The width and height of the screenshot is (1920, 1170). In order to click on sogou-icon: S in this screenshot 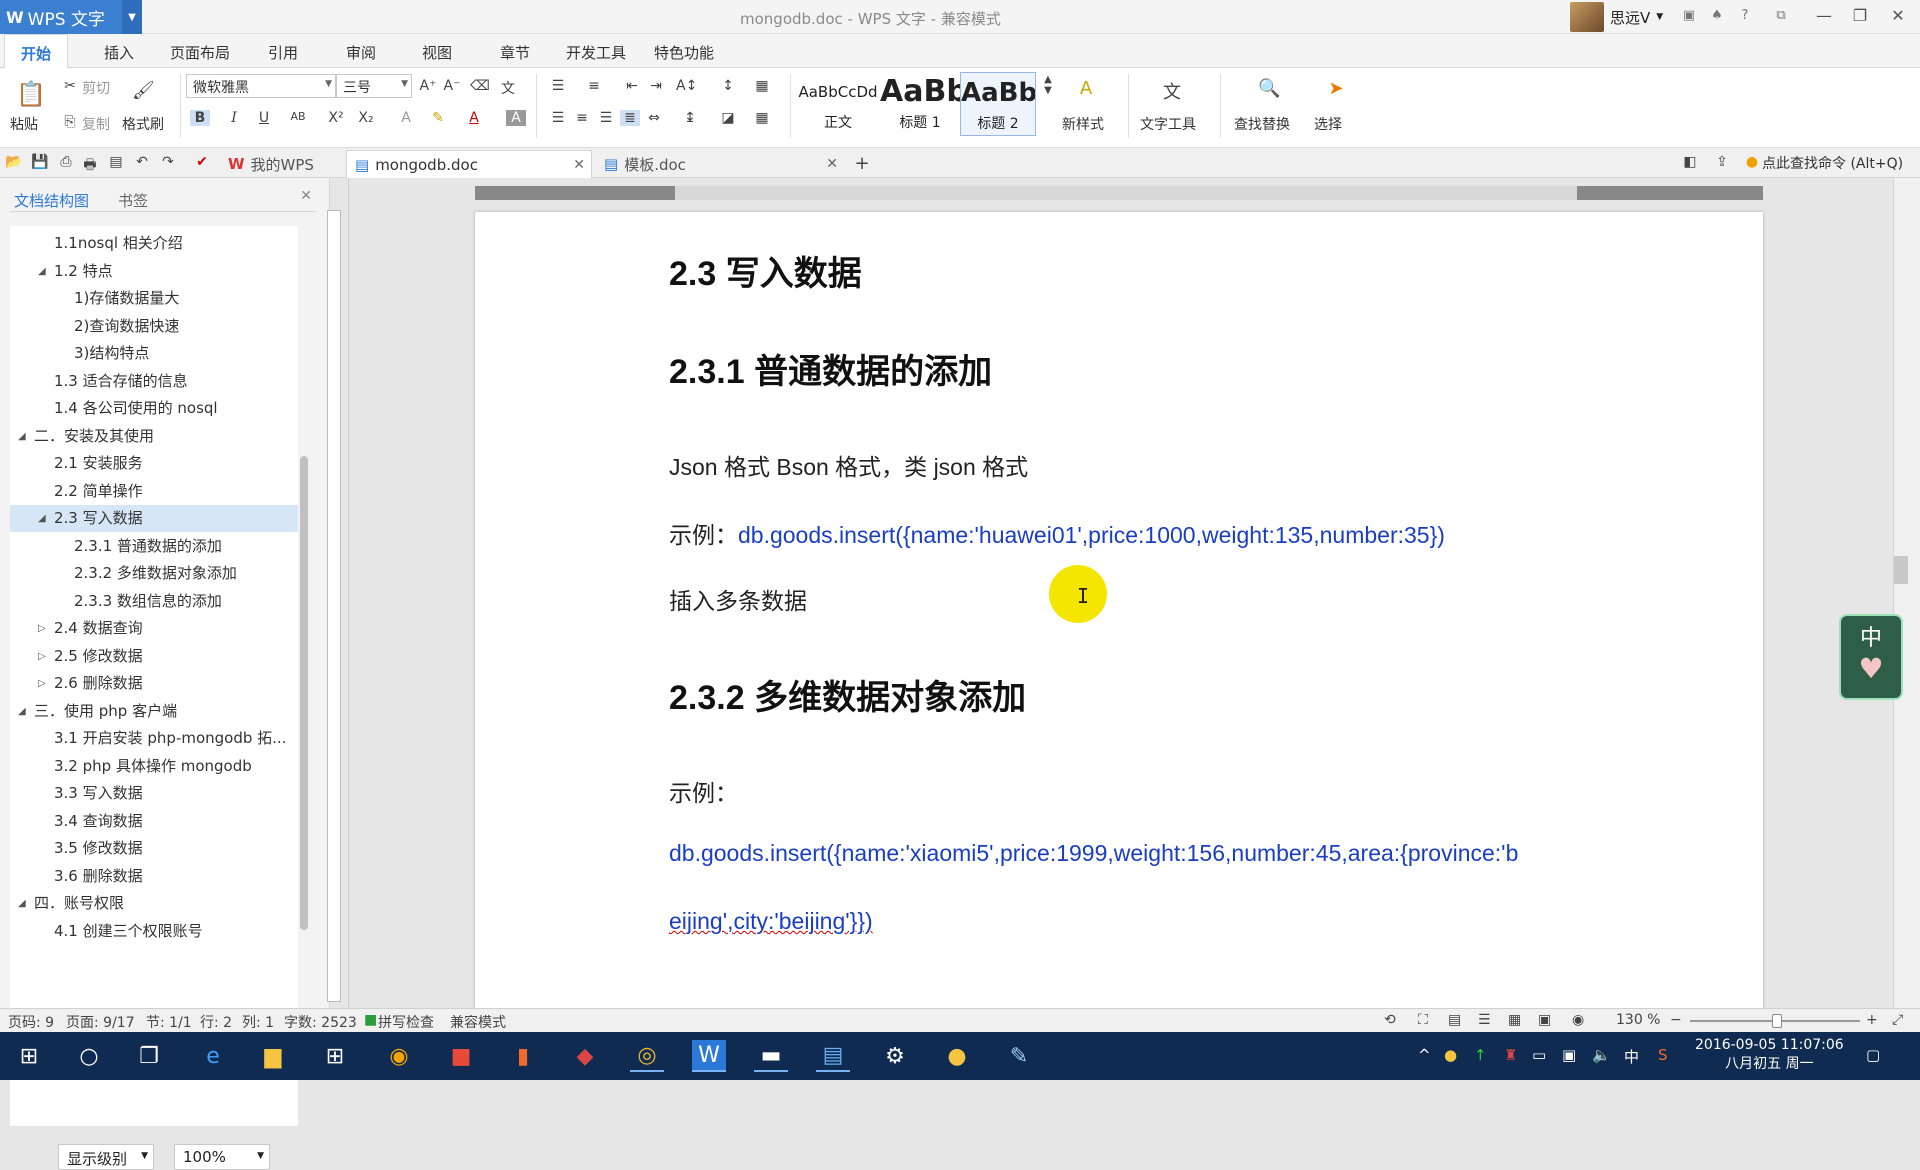, I will do `click(1663, 1055)`.